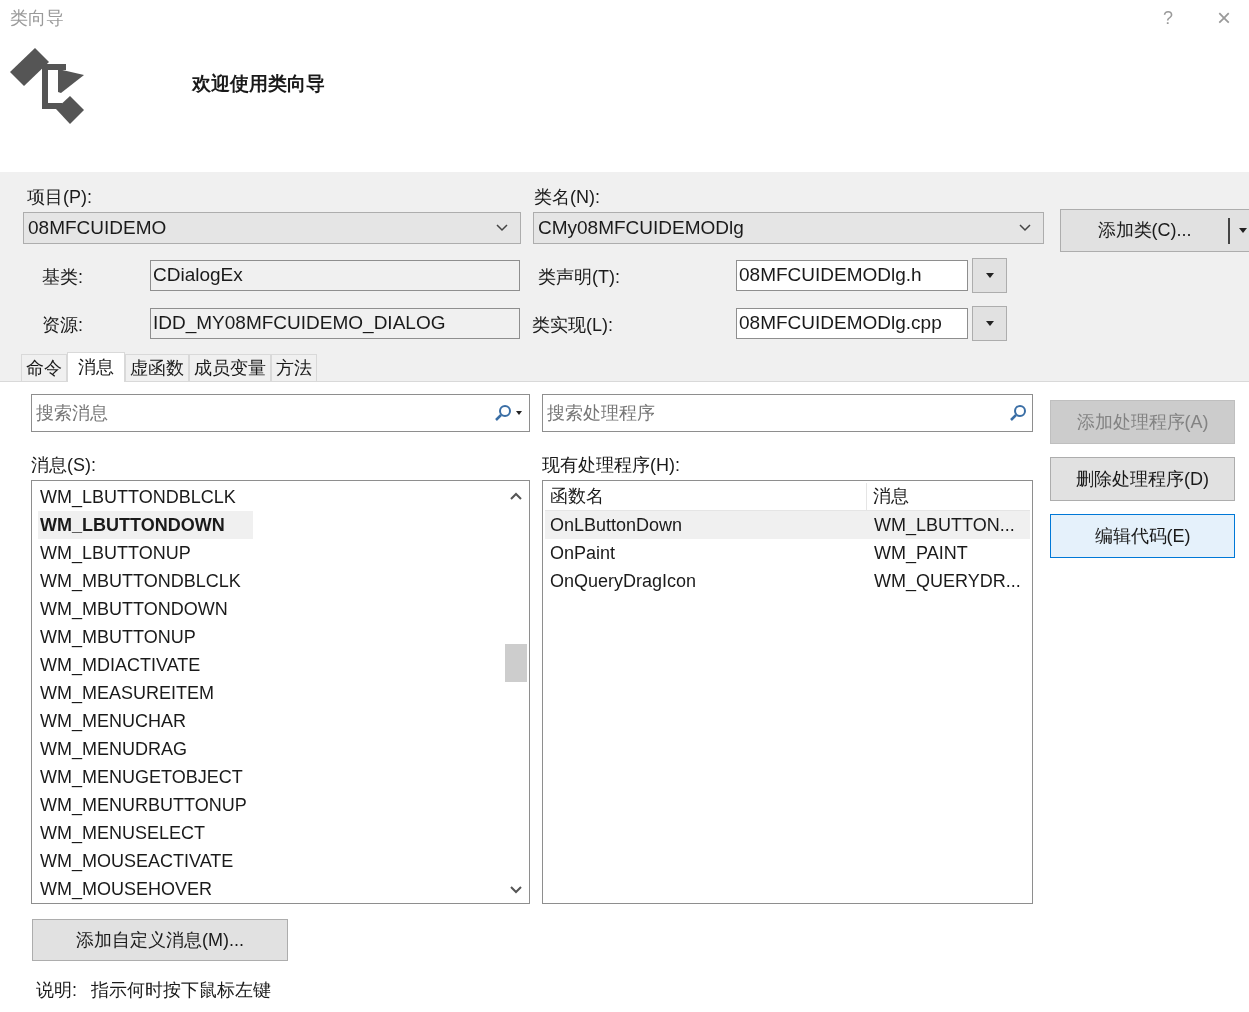 The height and width of the screenshot is (1012, 1249). What do you see at coordinates (948, 496) in the screenshot?
I see `column-header: 消息` at bounding box center [948, 496].